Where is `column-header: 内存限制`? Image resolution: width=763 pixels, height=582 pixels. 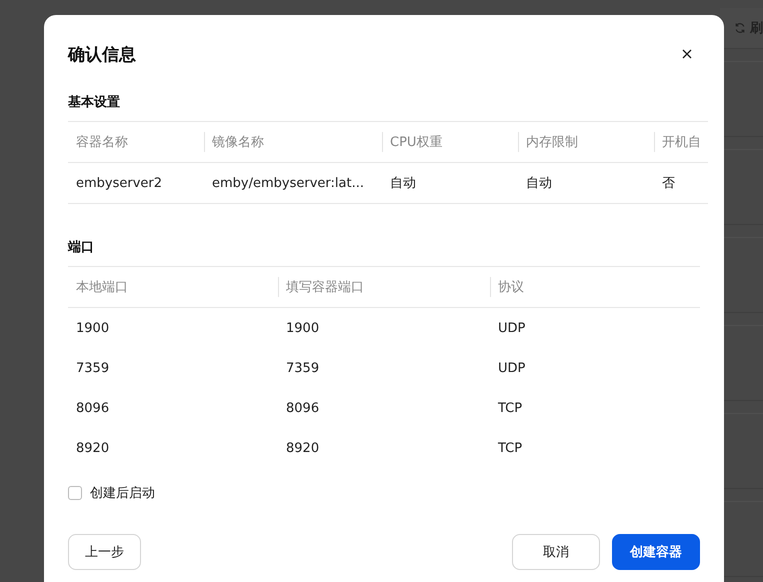
column-header: 内存限制 is located at coordinates (552, 142).